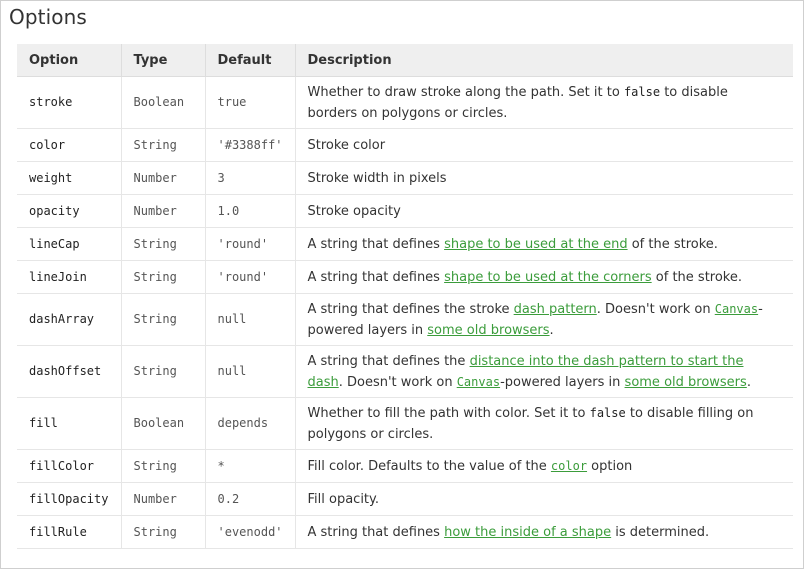 The image size is (806, 571). Describe the element at coordinates (250, 532) in the screenshot. I see `option-default: 'evenodd'` at that location.